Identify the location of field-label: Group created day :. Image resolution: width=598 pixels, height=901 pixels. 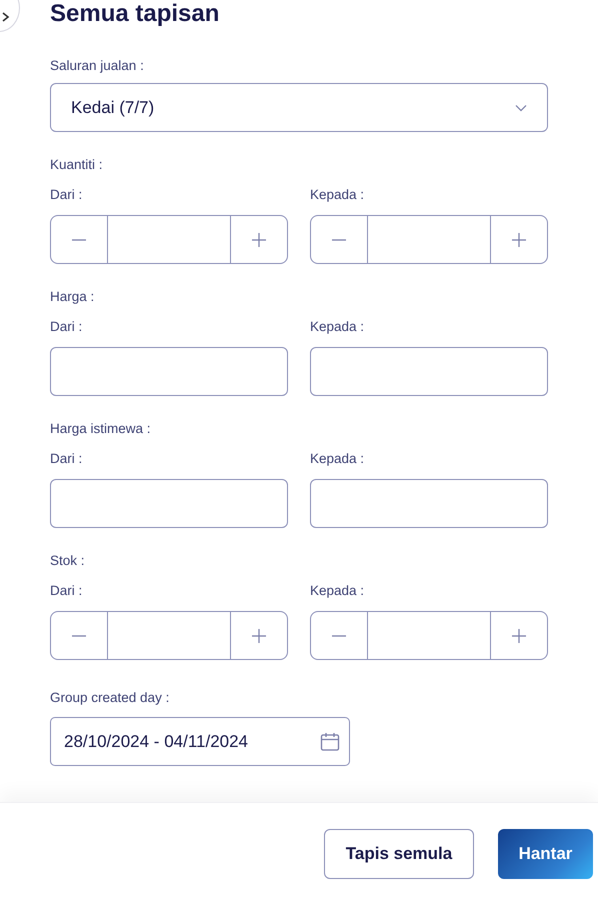
(110, 698).